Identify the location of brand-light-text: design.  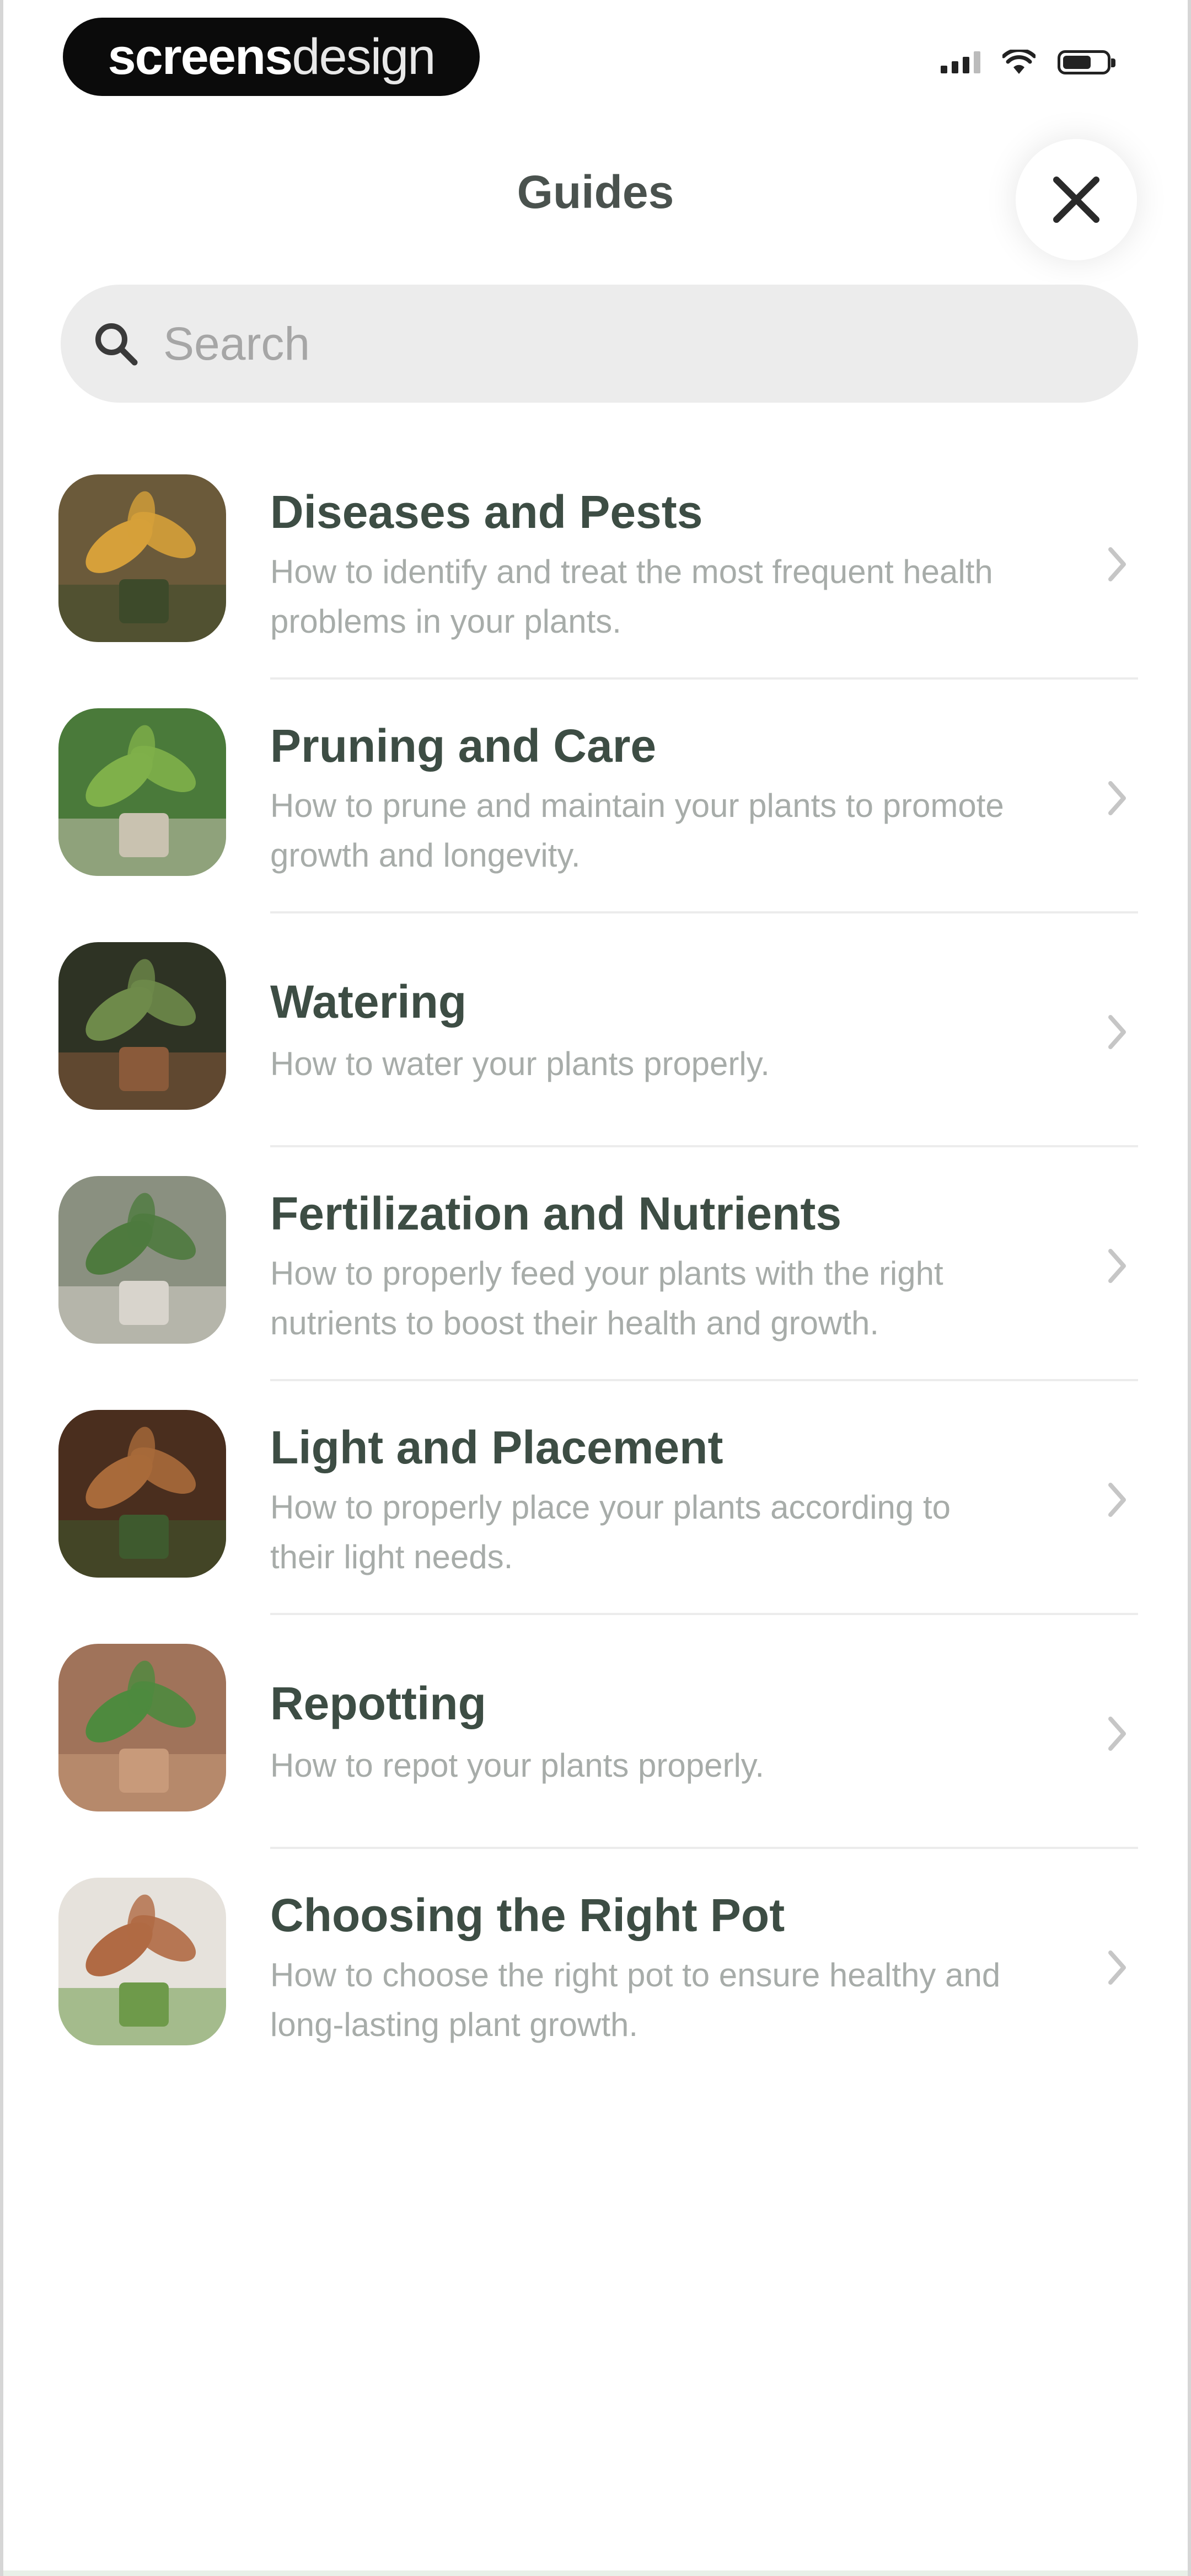
(364, 56).